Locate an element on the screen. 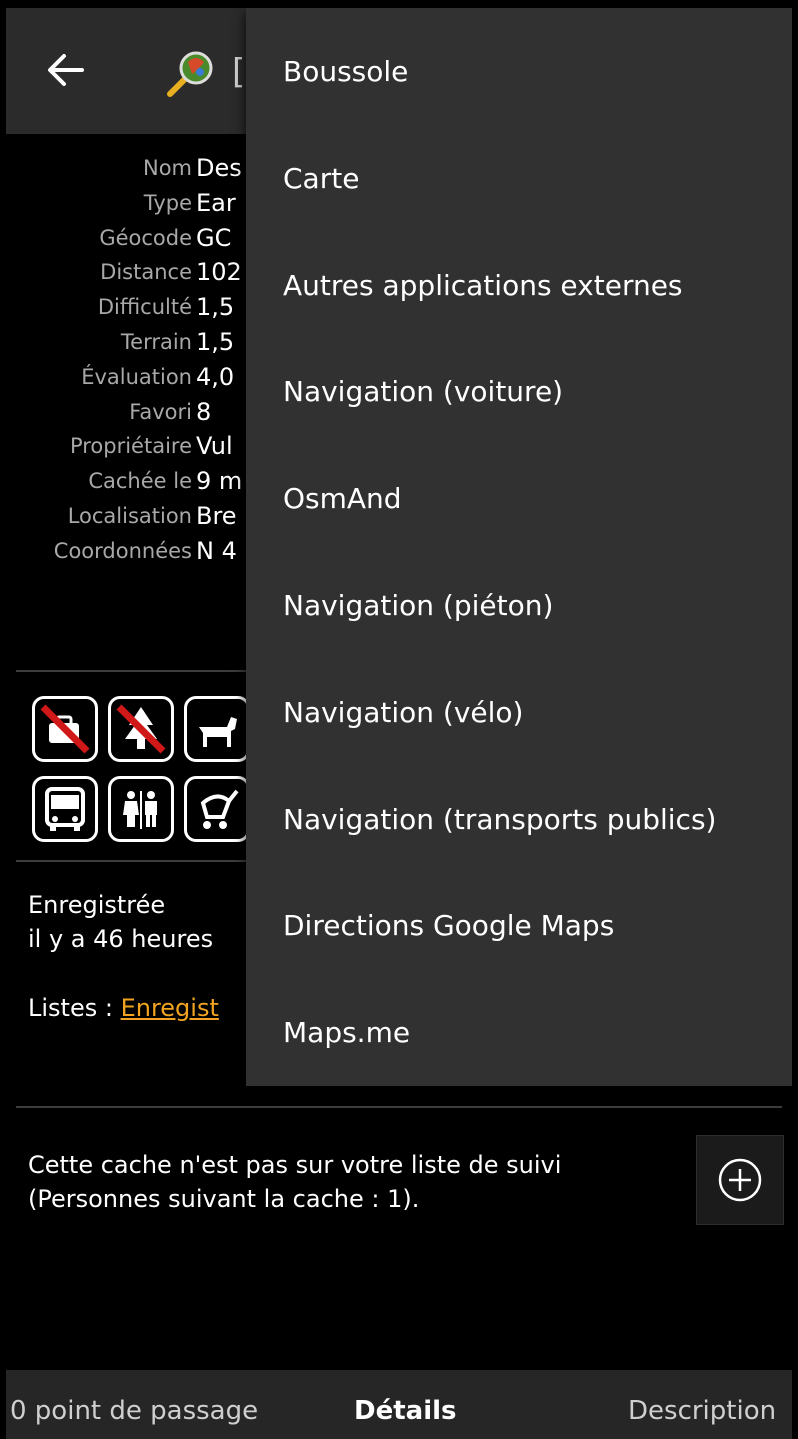 This screenshot has height=1439, width=798. detail-row: Géocode GC is located at coordinates (126, 241).